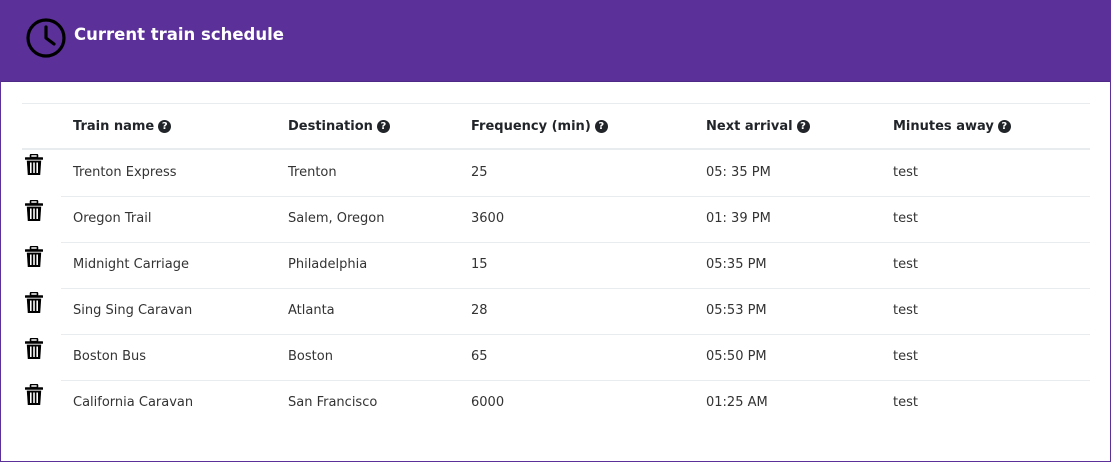 This screenshot has width=1111, height=462. What do you see at coordinates (339, 126) in the screenshot?
I see `column-header-destination: Destination?` at bounding box center [339, 126].